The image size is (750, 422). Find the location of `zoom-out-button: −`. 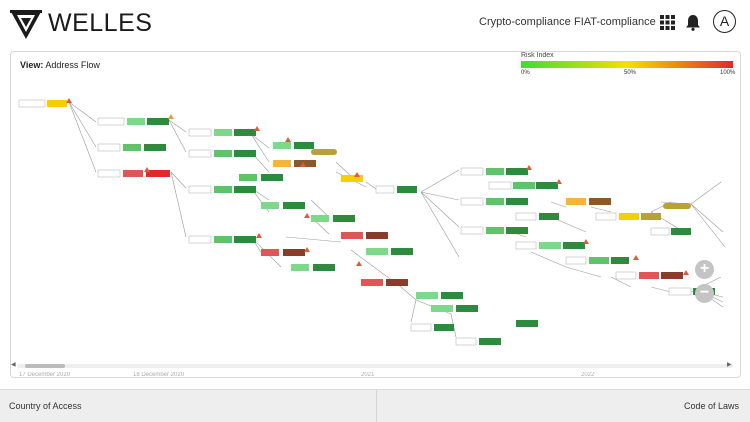

zoom-out-button: − is located at coordinates (704, 293).